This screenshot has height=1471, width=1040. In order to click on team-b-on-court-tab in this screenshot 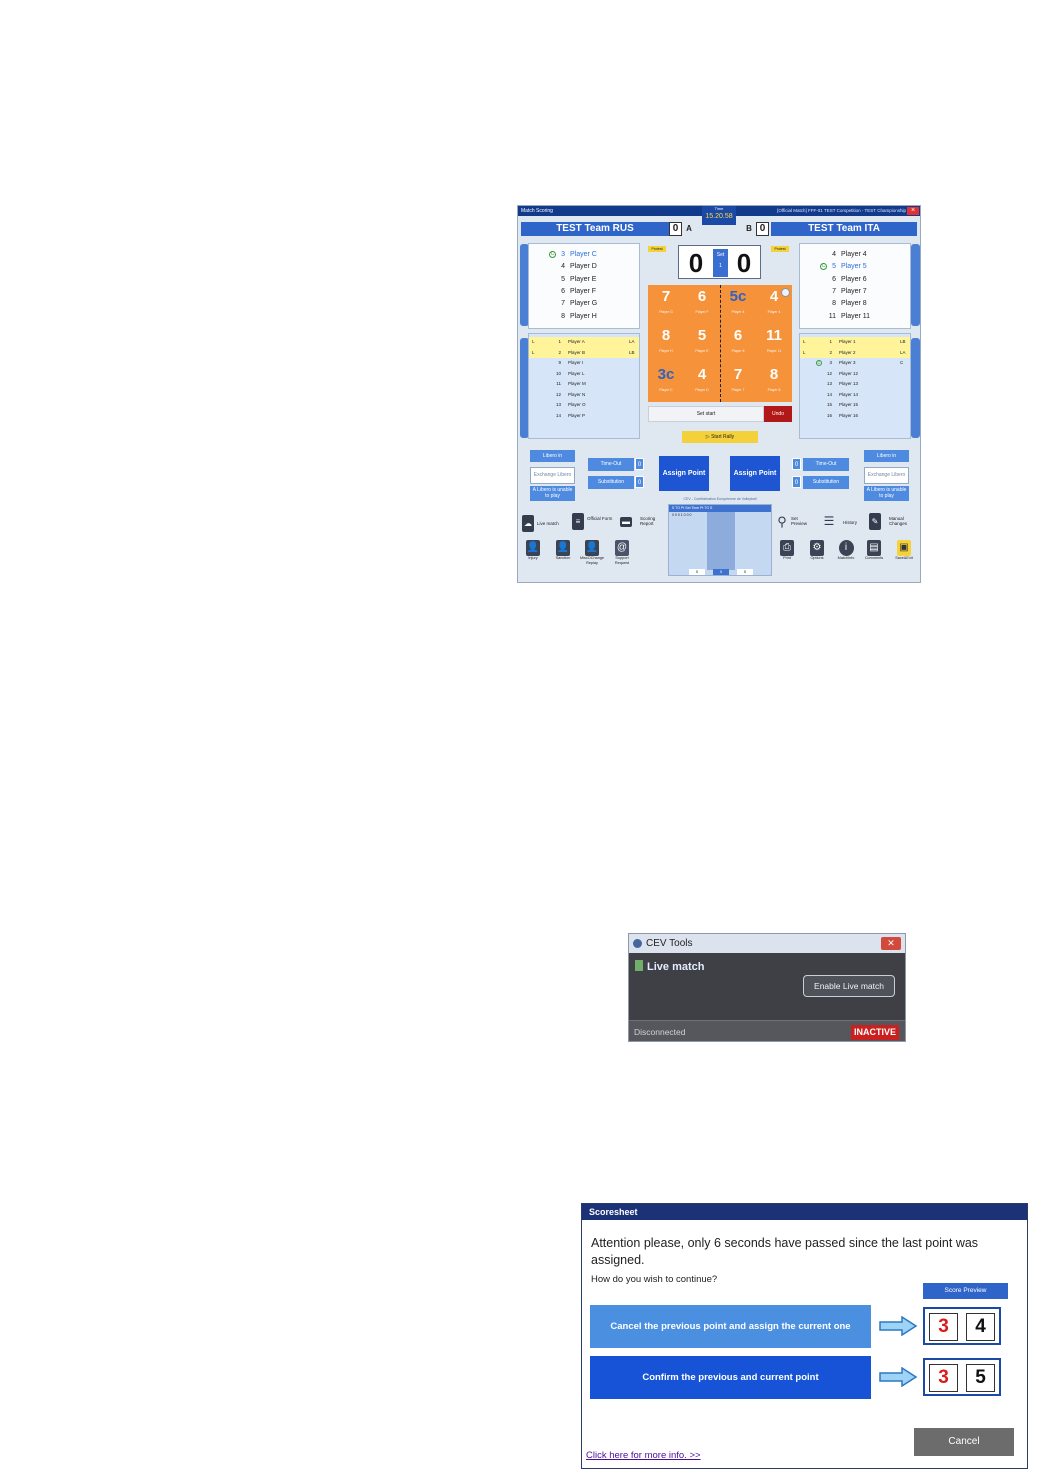, I will do `click(915, 285)`.